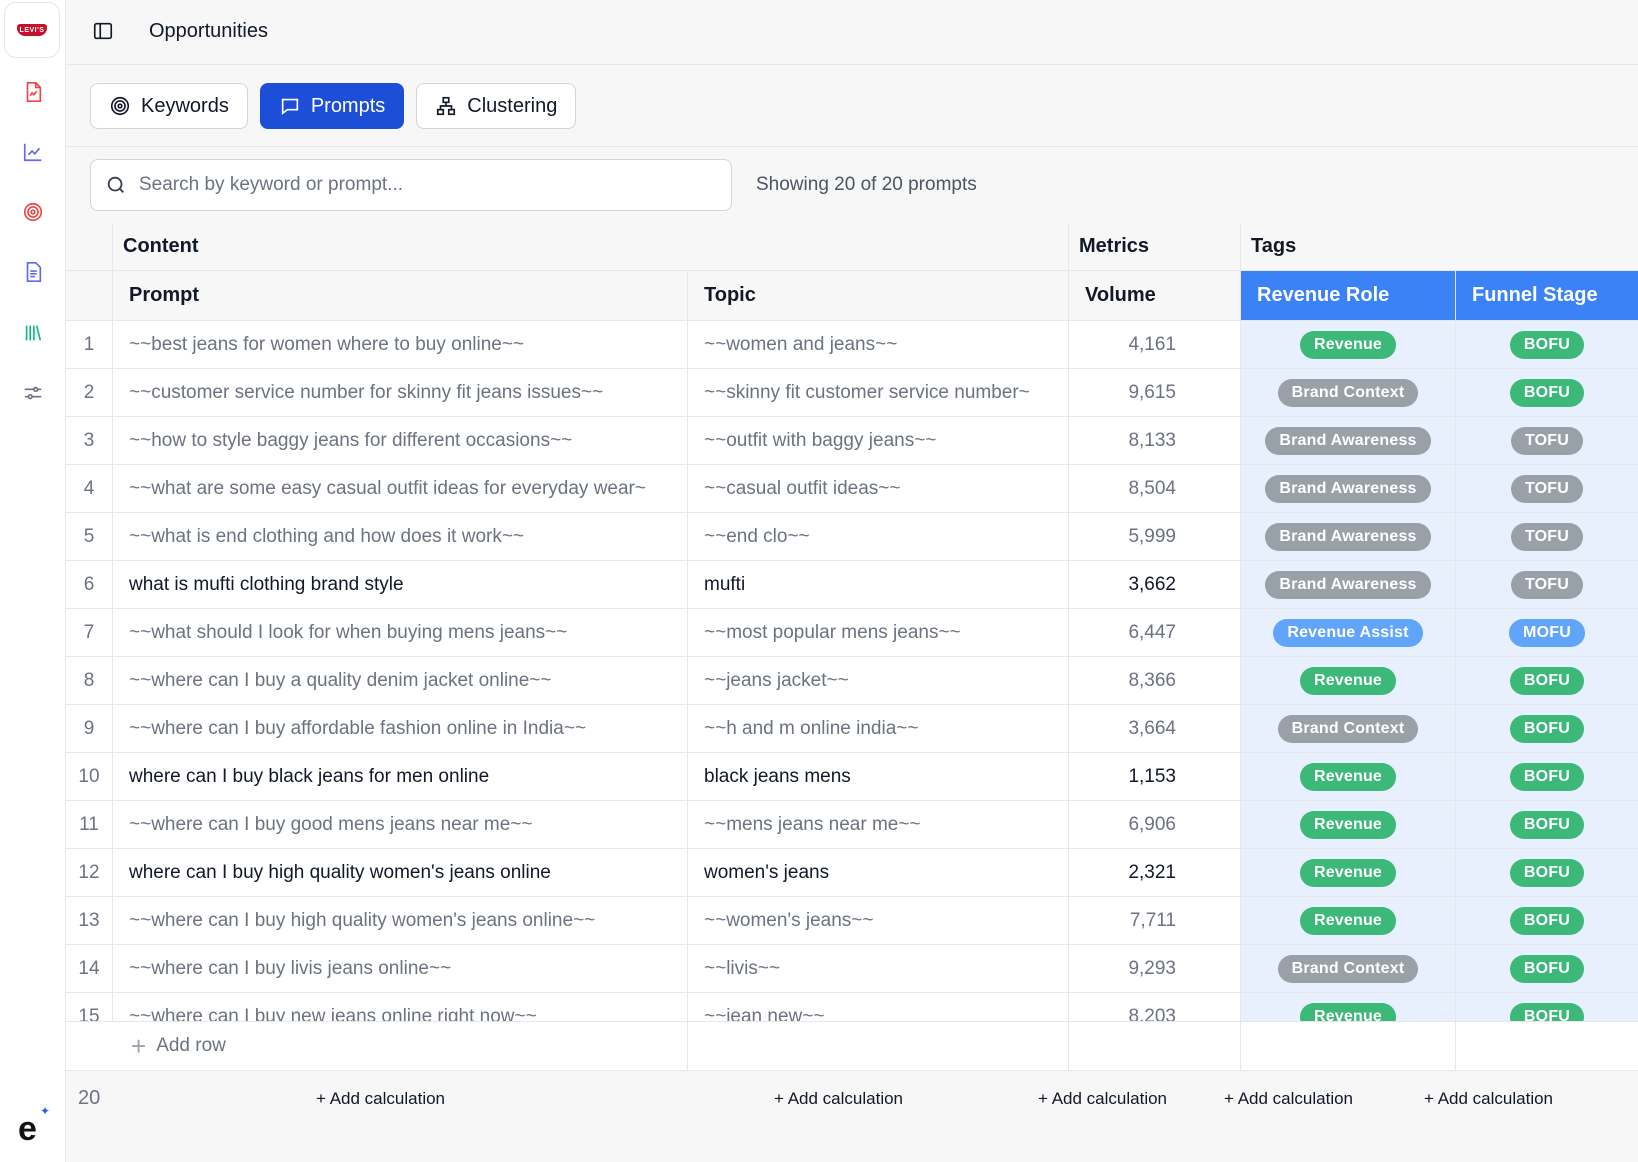  What do you see at coordinates (34, 1126) in the screenshot?
I see `brand-mark-icon: e ✦` at bounding box center [34, 1126].